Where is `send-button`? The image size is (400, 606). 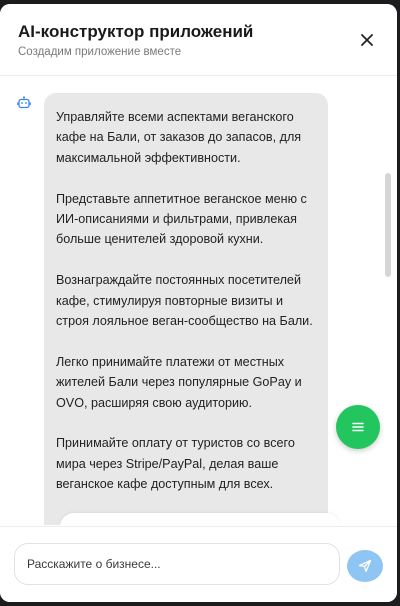
send-button is located at coordinates (365, 566).